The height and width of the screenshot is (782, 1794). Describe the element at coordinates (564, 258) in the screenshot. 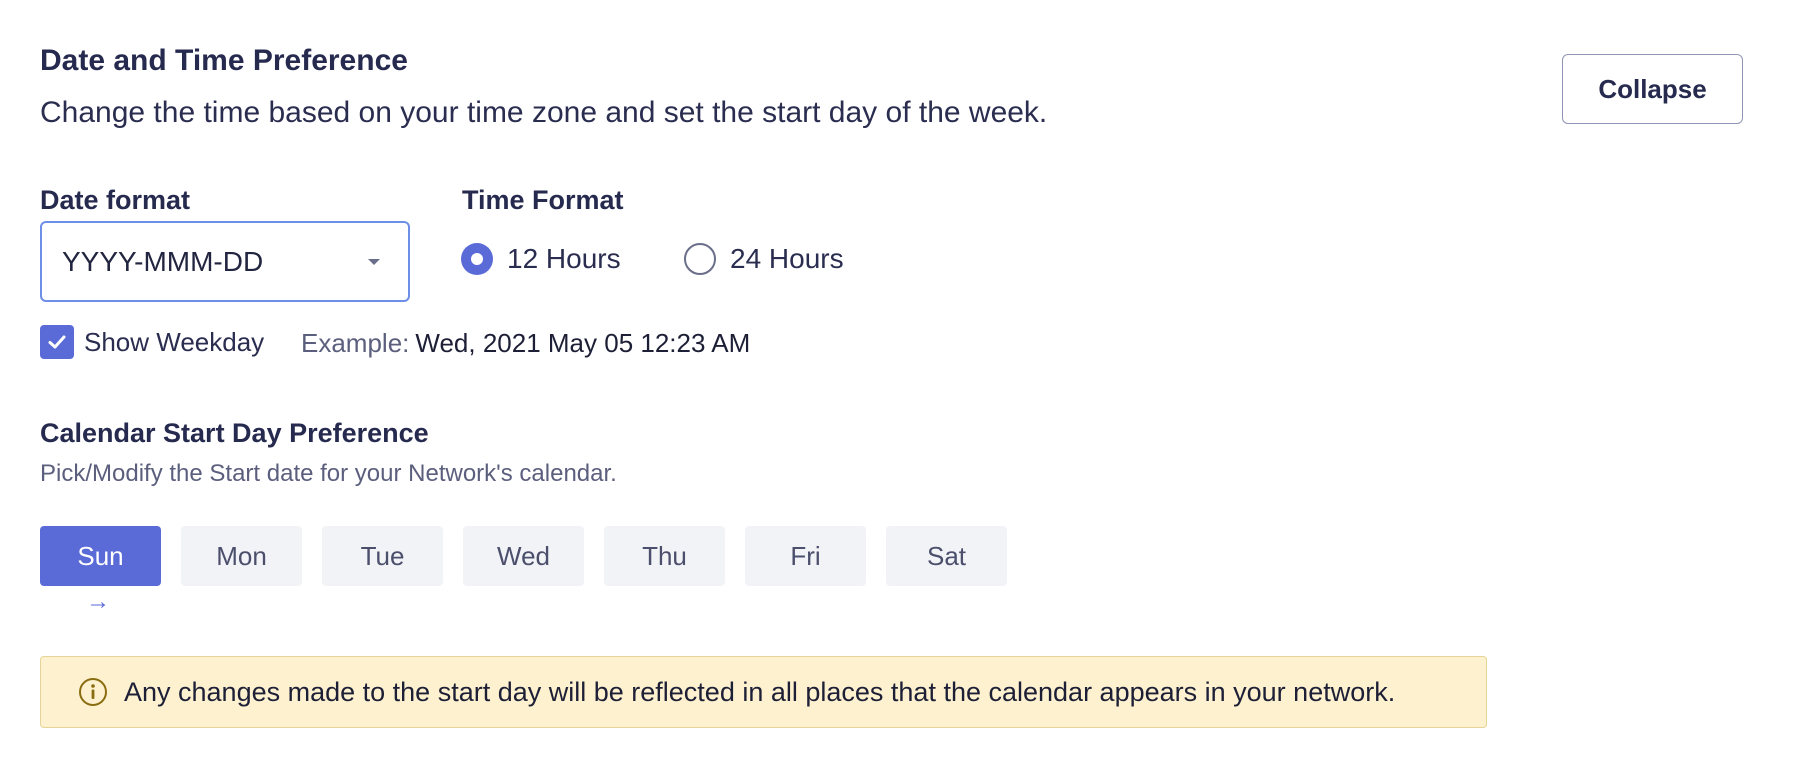

I see `radio-12-hours-label: 12 Hours` at that location.